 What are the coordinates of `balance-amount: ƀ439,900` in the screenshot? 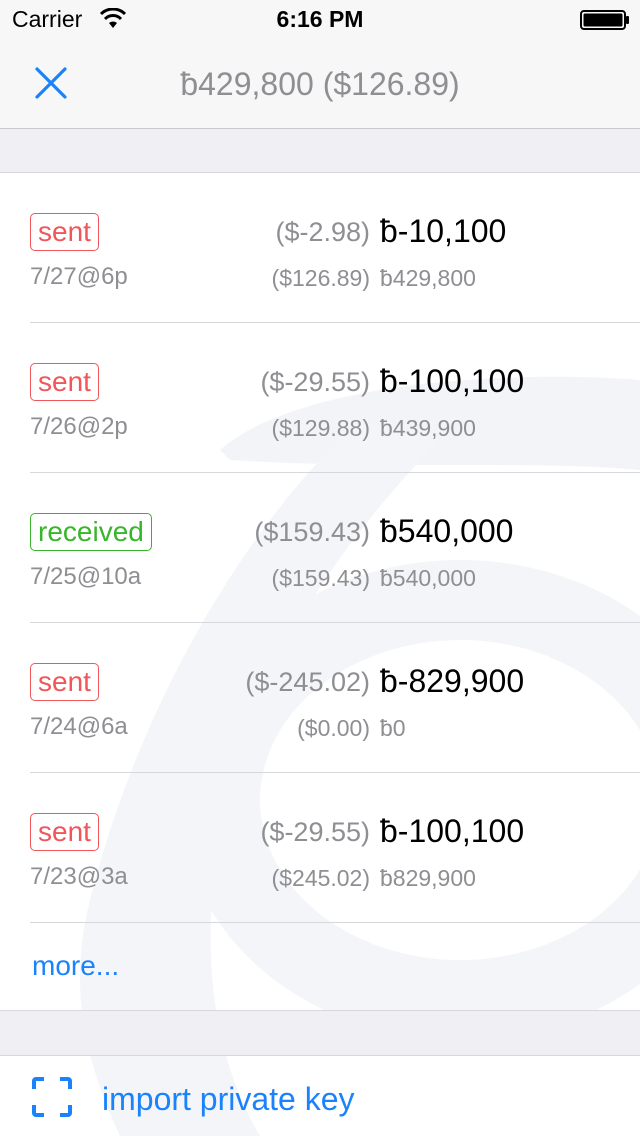 It's located at (428, 428).